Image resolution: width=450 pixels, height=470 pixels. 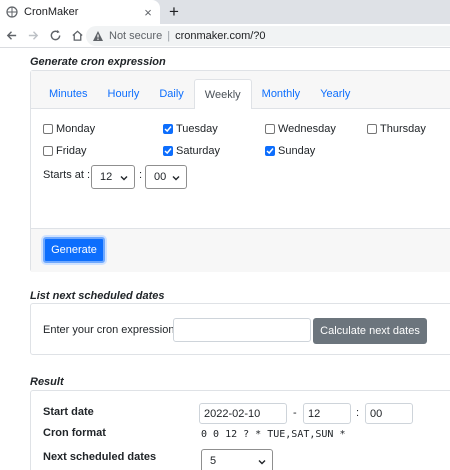 I want to click on minute-select: 00, so click(x=166, y=177).